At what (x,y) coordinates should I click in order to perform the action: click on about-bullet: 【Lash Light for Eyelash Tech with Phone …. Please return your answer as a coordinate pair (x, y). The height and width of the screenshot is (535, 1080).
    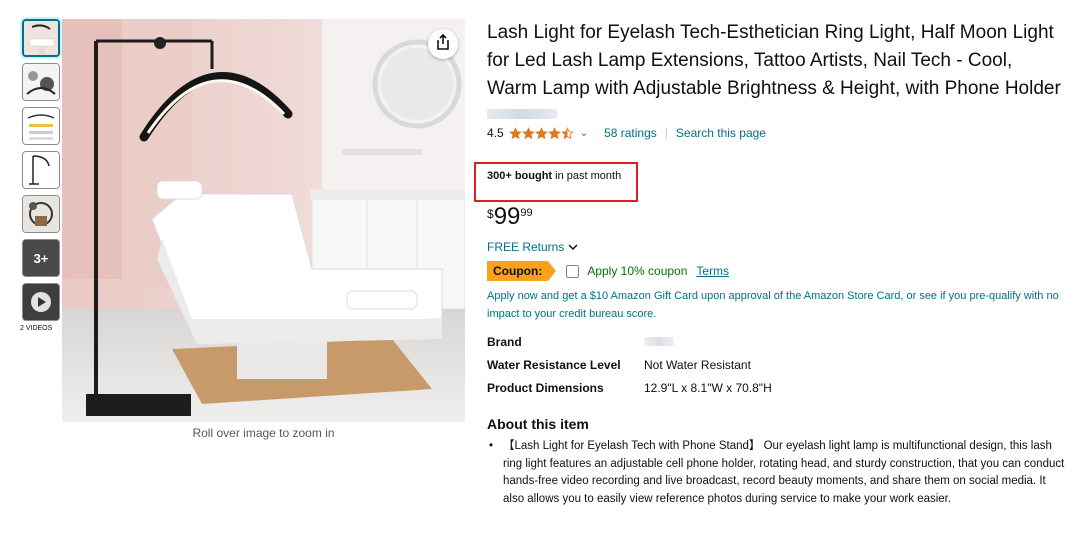
    Looking at the image, I should click on (777, 473).